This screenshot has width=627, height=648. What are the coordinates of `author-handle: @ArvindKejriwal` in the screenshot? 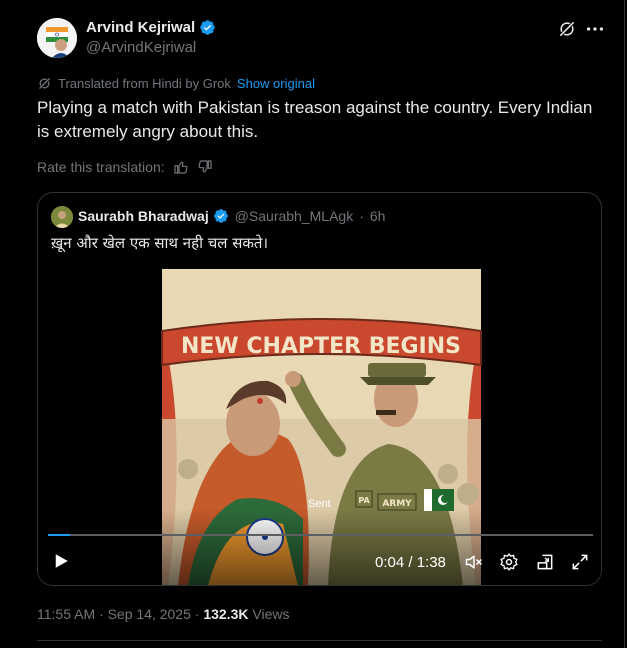 It's located at (141, 47).